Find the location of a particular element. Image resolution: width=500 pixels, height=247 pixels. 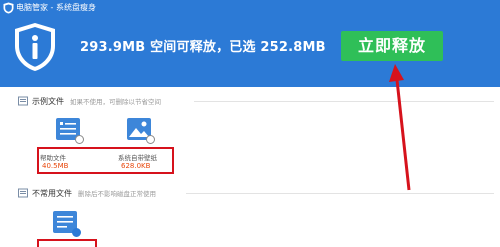

annotation-arrow is located at coordinates (400, 127).